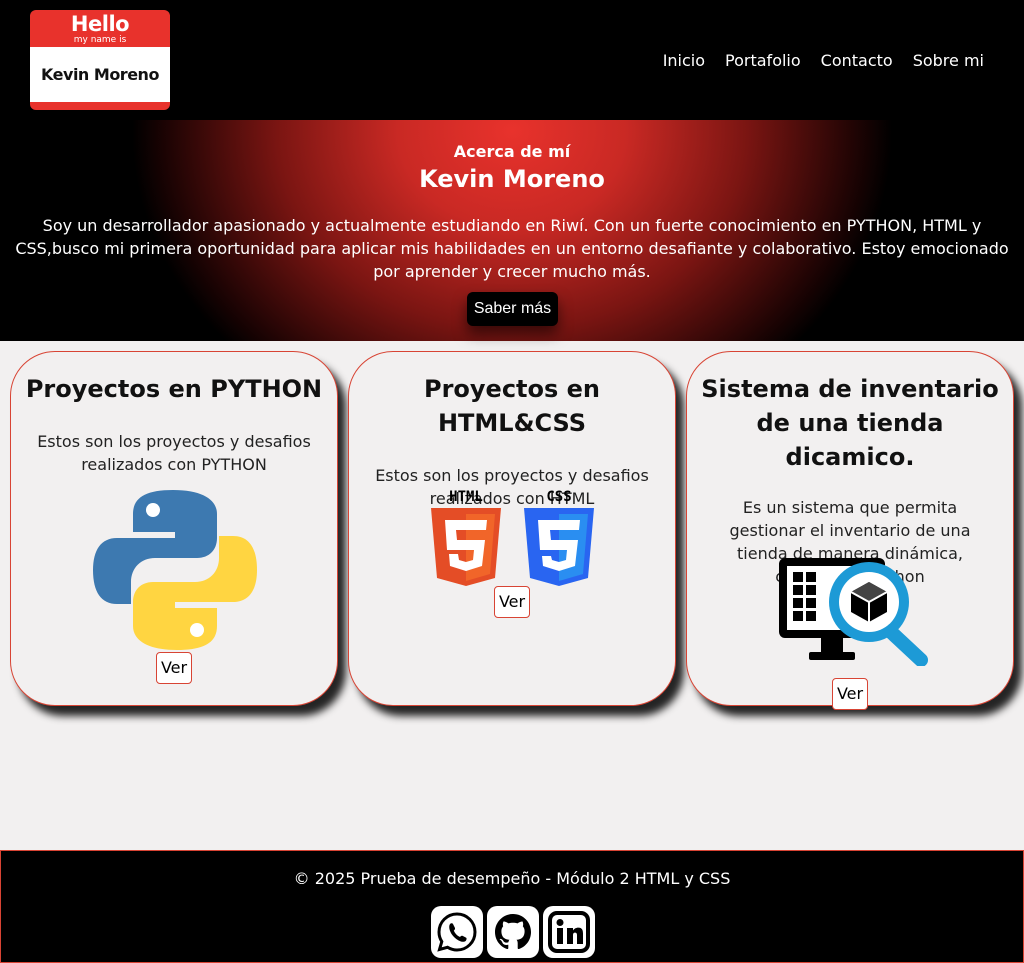 This screenshot has width=1024, height=963. I want to click on nav-link-inicio: Inicio, so click(684, 61).